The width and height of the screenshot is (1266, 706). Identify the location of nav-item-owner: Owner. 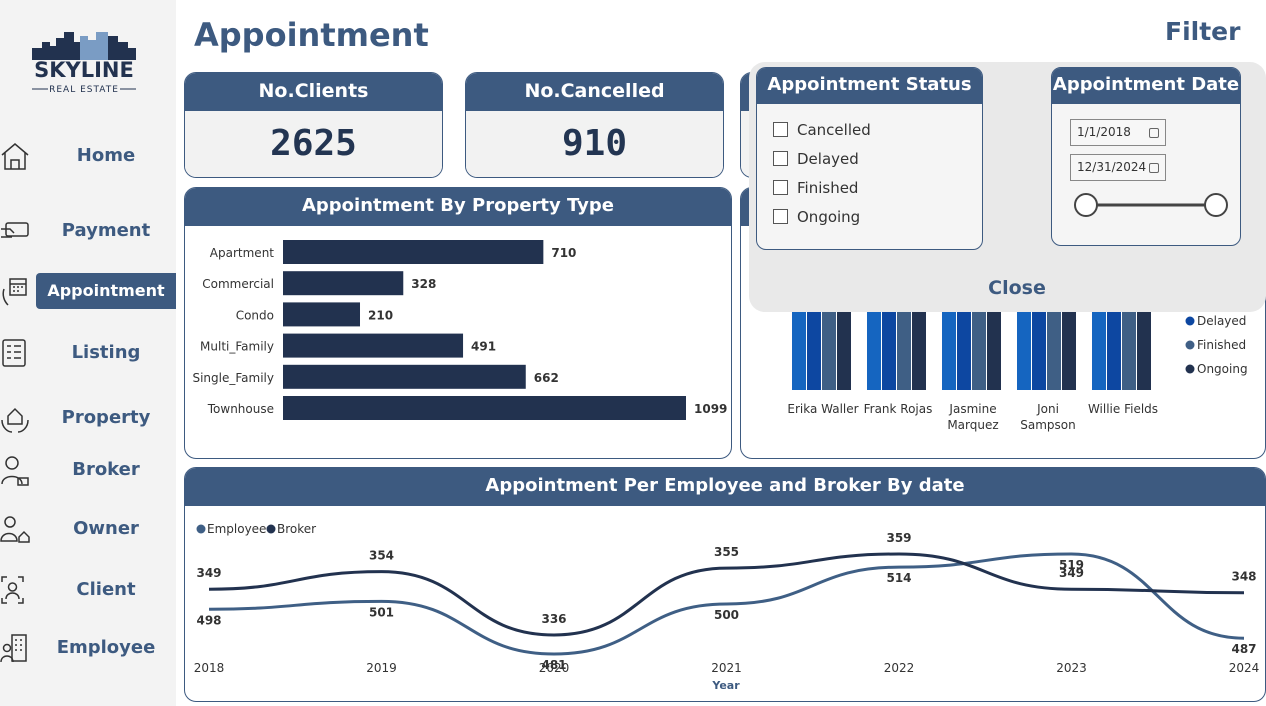
(88, 529).